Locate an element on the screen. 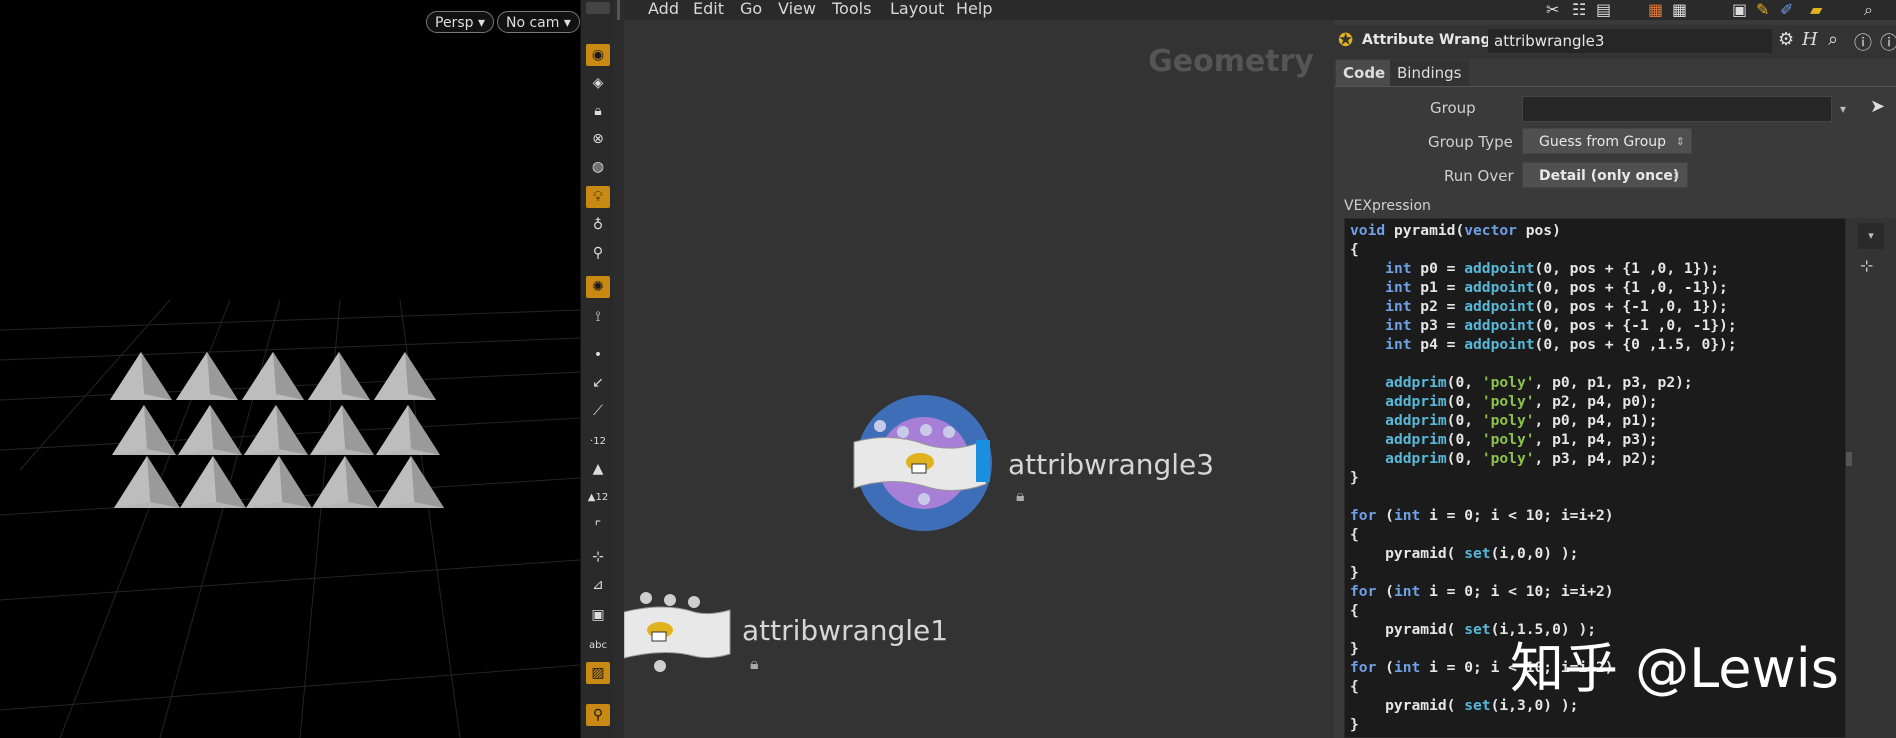 The height and width of the screenshot is (738, 1896). run-over-value: Detail (only once) is located at coordinates (1609, 176).